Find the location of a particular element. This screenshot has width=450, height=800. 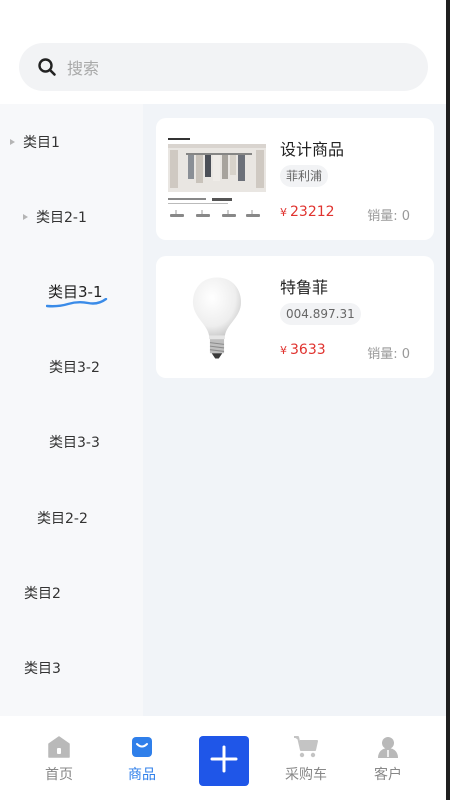

category-item-3-2: 类目3-2 is located at coordinates (71, 366).